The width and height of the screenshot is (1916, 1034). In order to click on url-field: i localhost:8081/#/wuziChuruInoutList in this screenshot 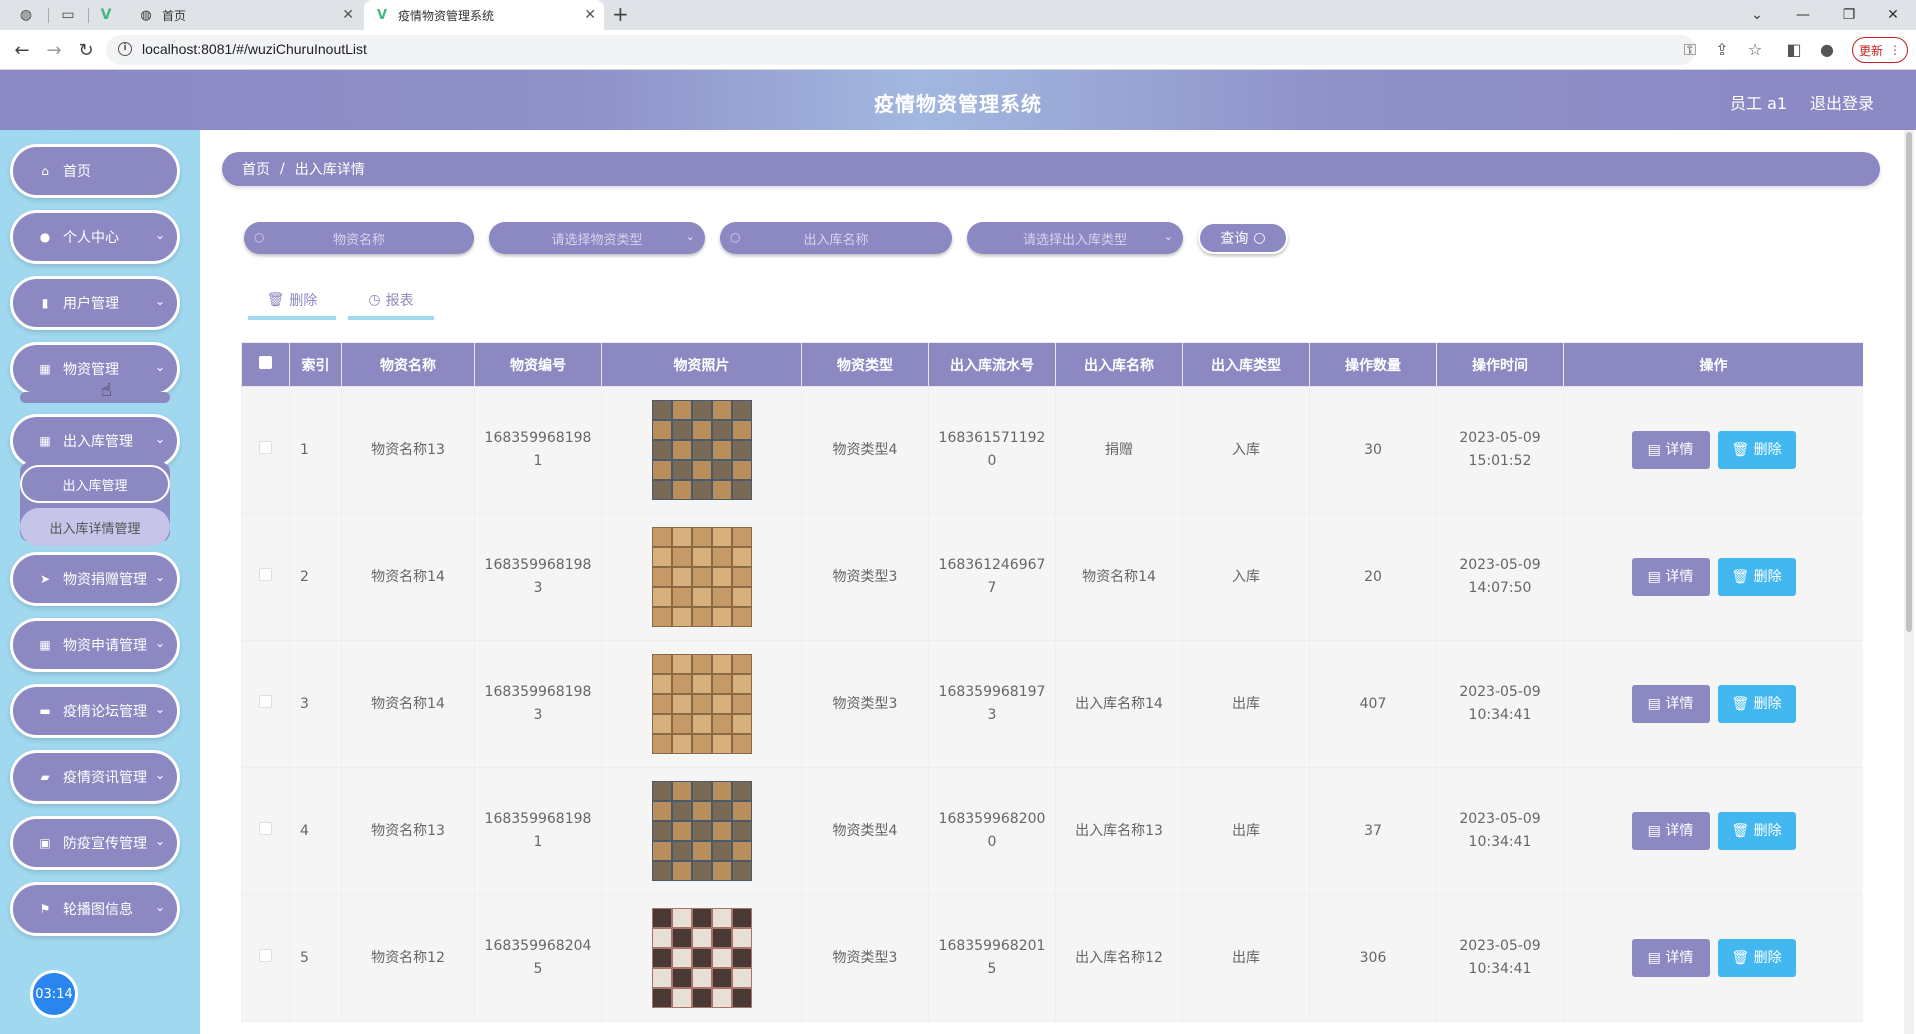, I will do `click(901, 50)`.